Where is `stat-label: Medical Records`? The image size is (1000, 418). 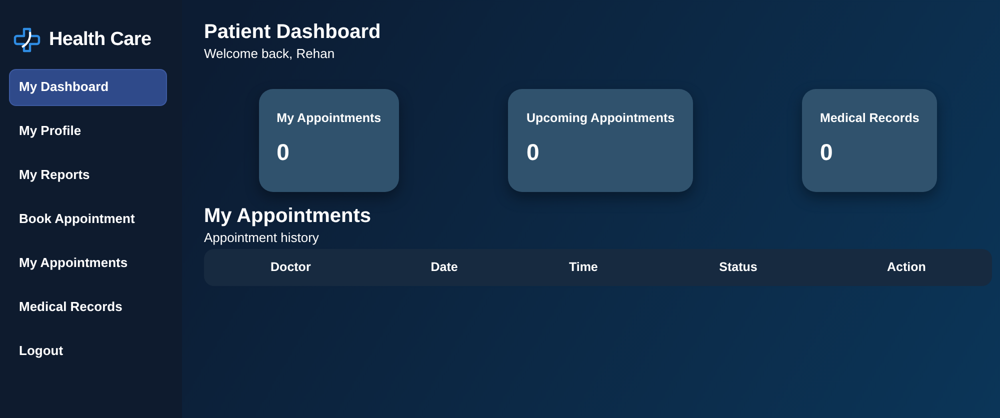
stat-label: Medical Records is located at coordinates (870, 118).